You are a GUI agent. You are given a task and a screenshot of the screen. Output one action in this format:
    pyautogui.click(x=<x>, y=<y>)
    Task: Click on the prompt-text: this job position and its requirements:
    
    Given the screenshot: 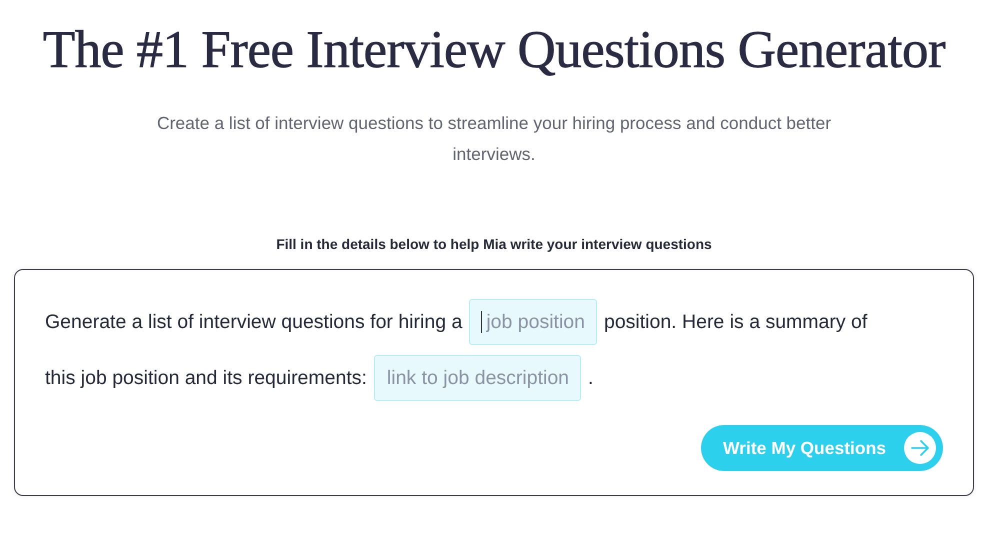 What is the action you would take?
    pyautogui.click(x=206, y=378)
    